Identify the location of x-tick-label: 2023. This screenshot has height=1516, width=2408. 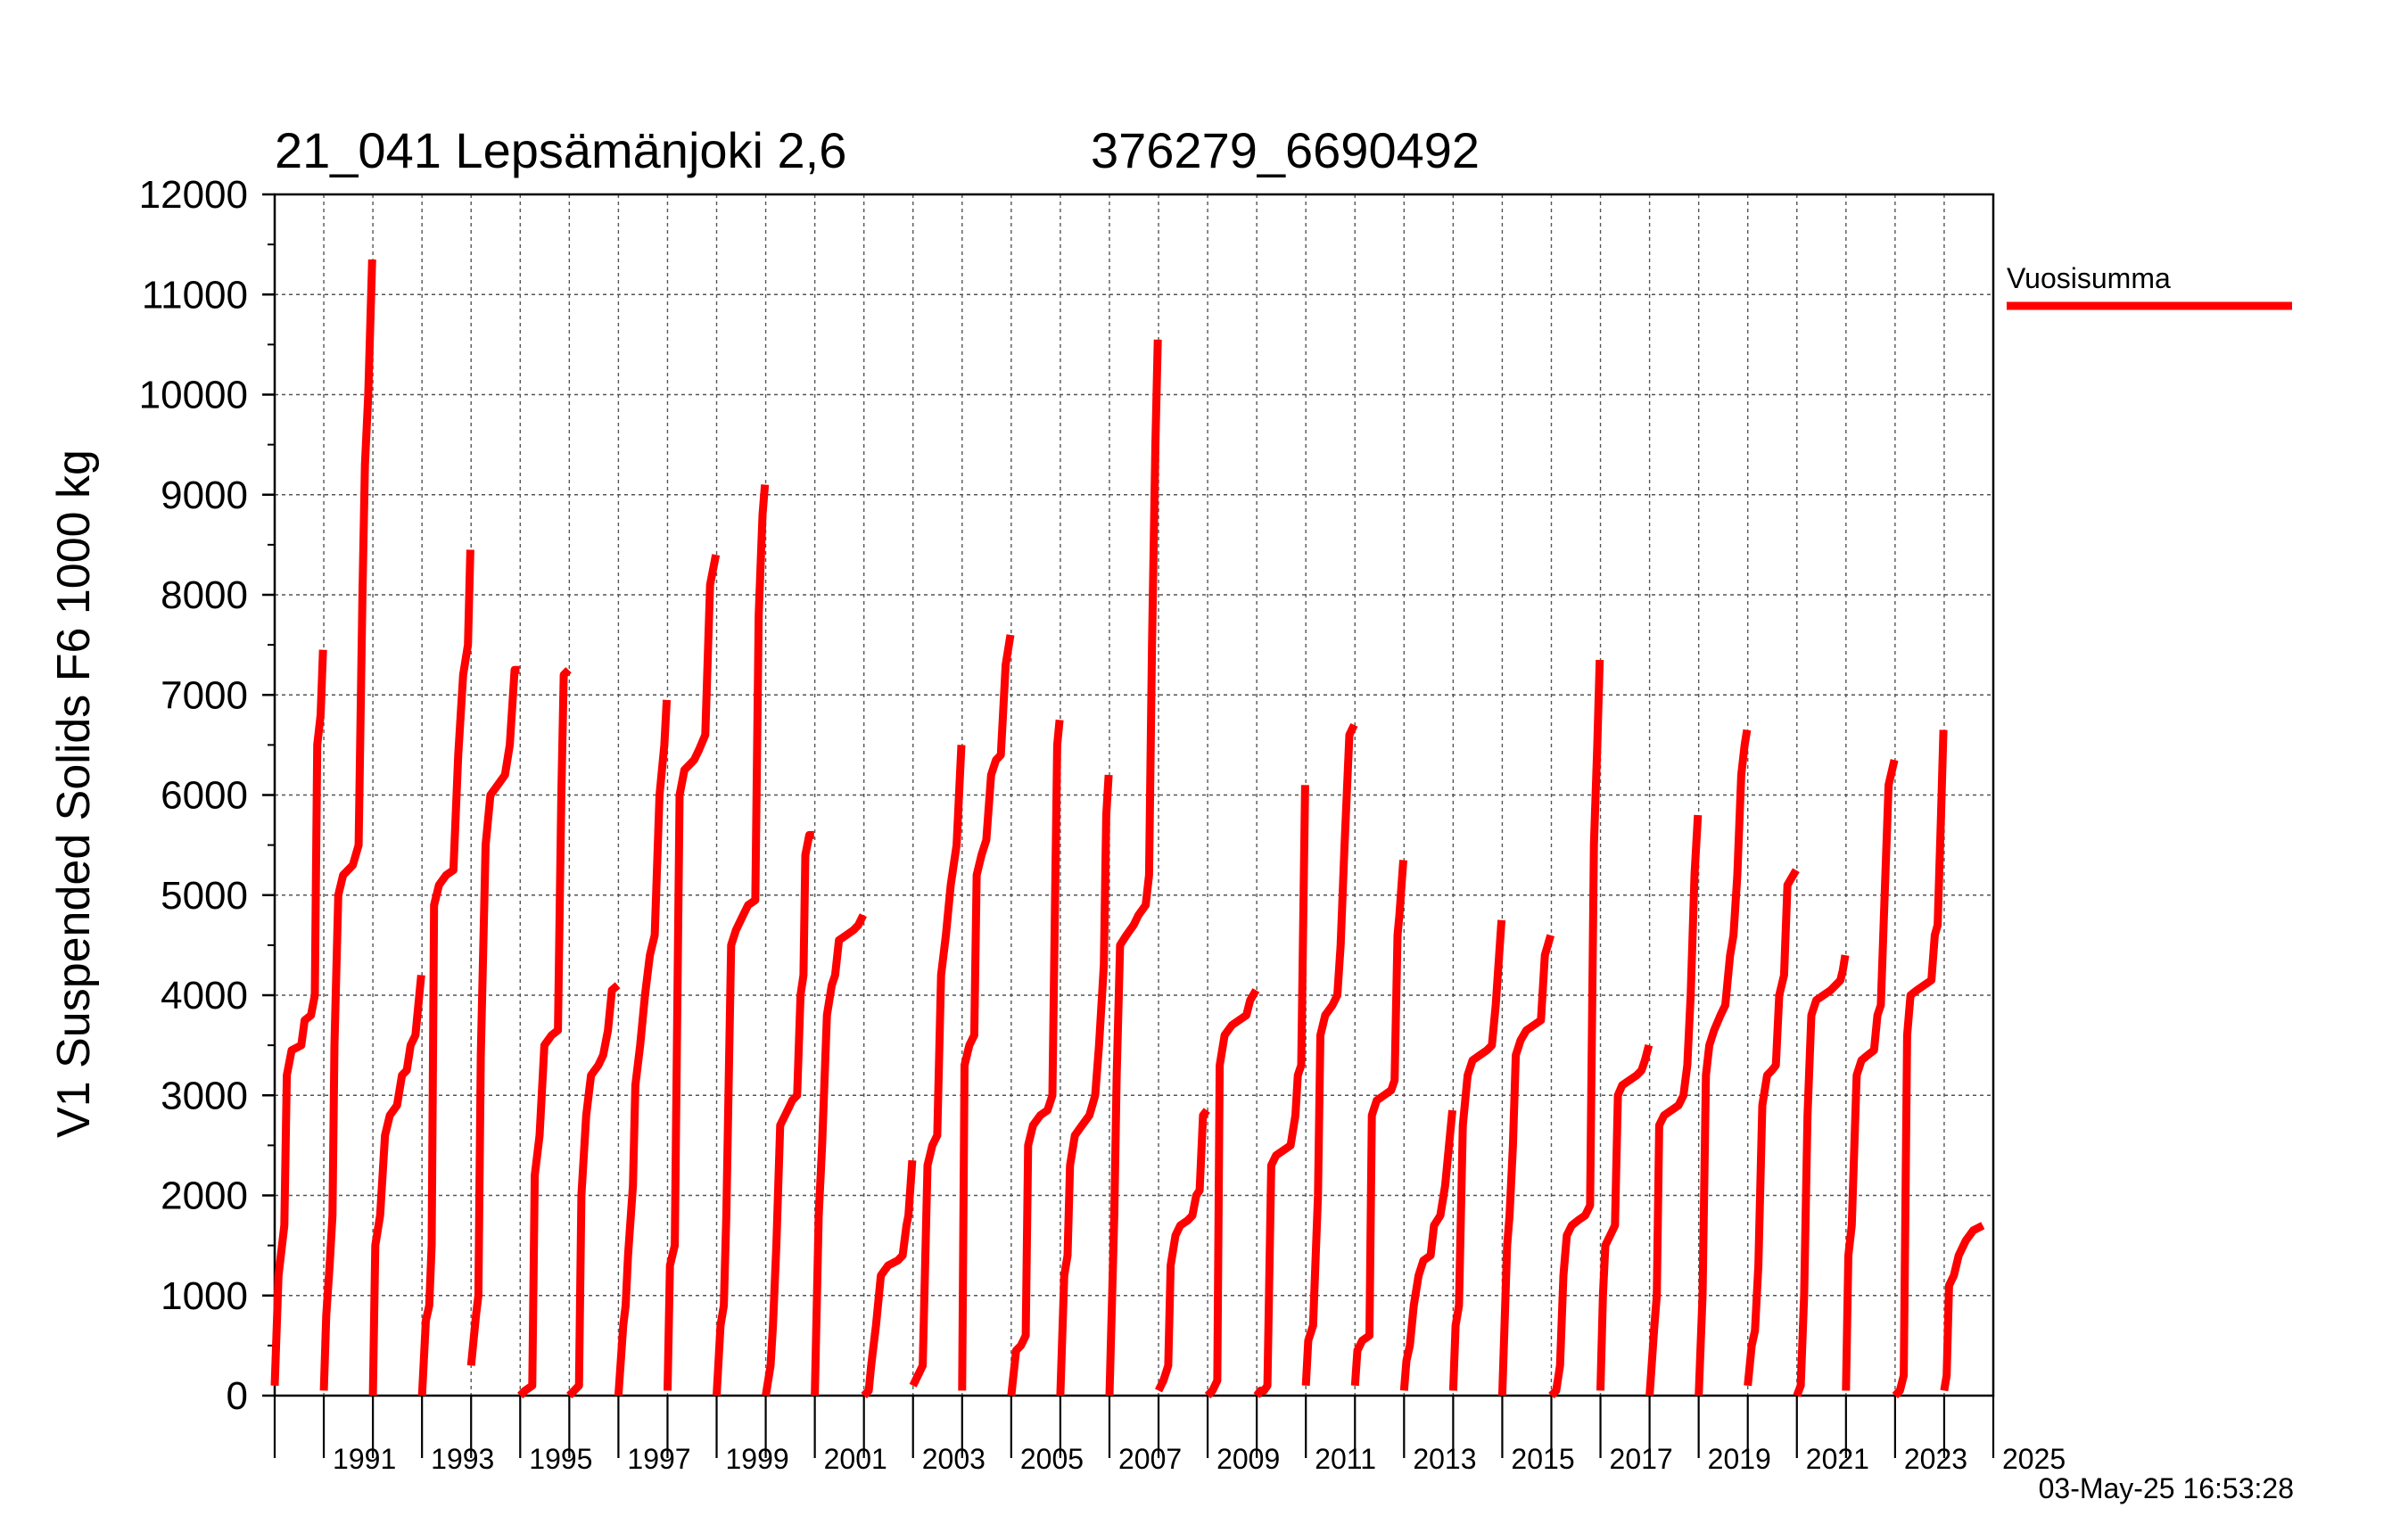
(1935, 1459).